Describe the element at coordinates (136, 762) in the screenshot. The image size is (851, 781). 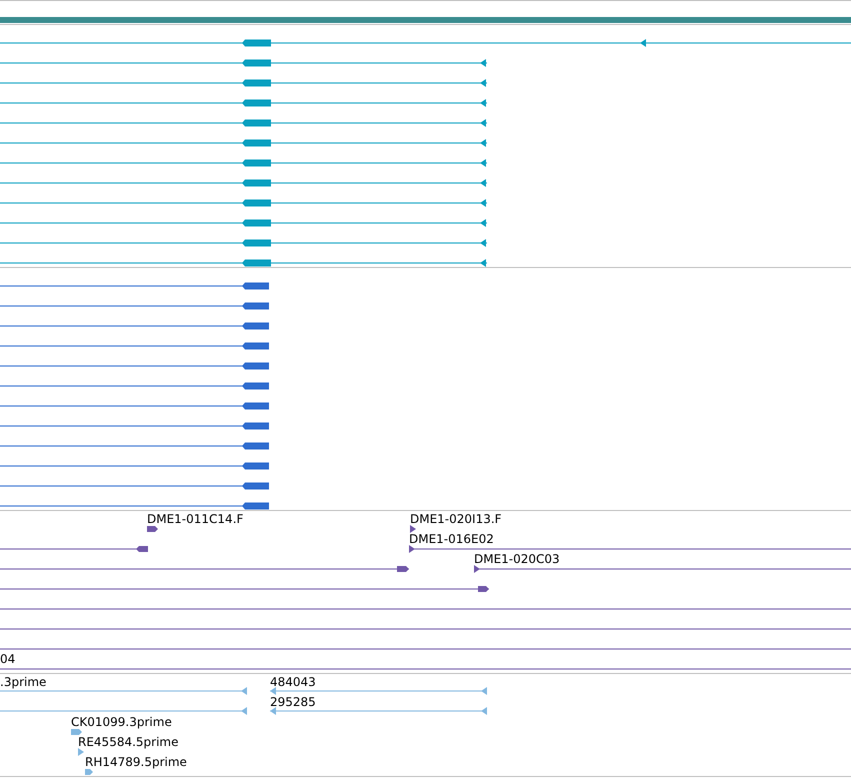
I see `feature-label: RH14789.5prime` at that location.